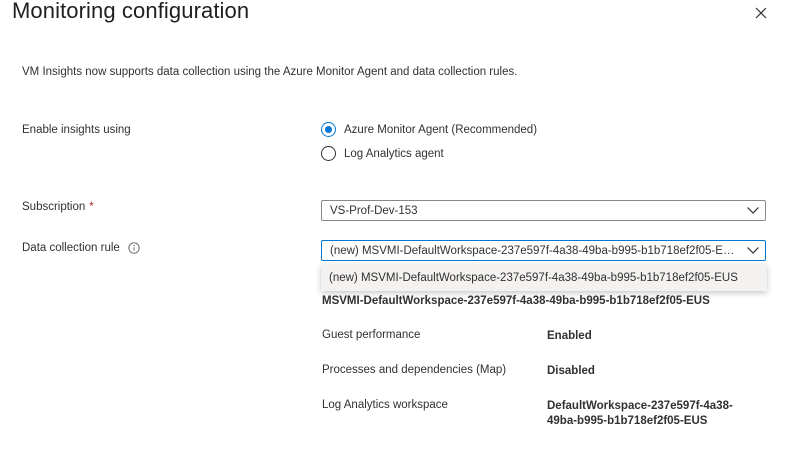 The image size is (795, 474). I want to click on workspace-value-line2: 49ba-b995-b1b718ef2f05-EUS, so click(627, 421).